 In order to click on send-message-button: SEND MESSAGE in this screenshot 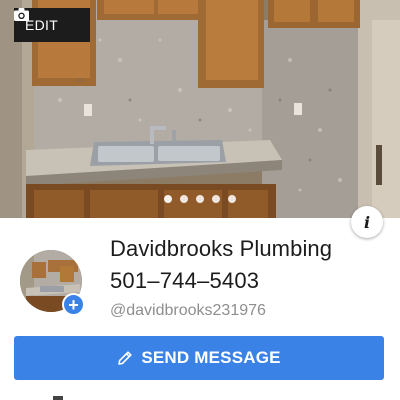, I will do `click(199, 358)`.